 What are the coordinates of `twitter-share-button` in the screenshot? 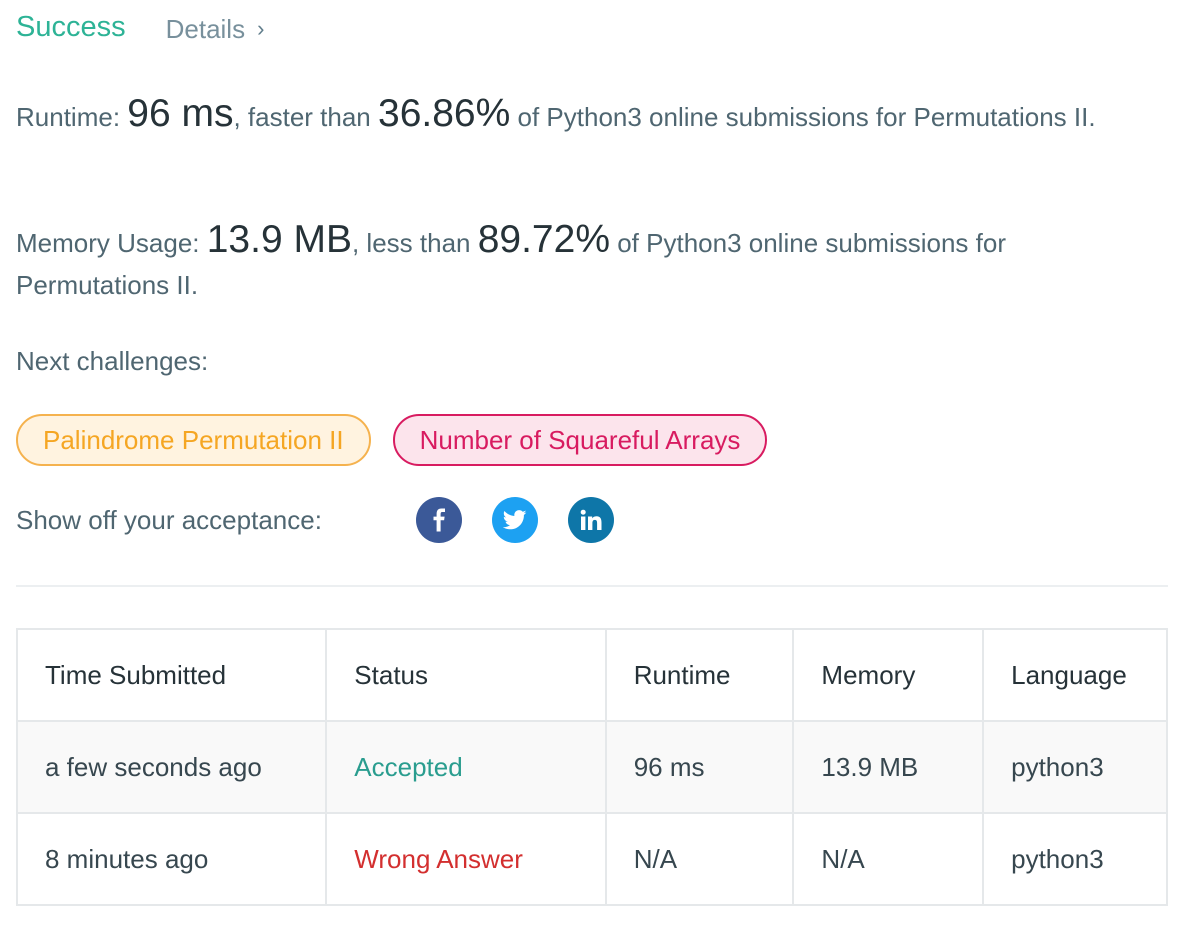 It's located at (515, 520).